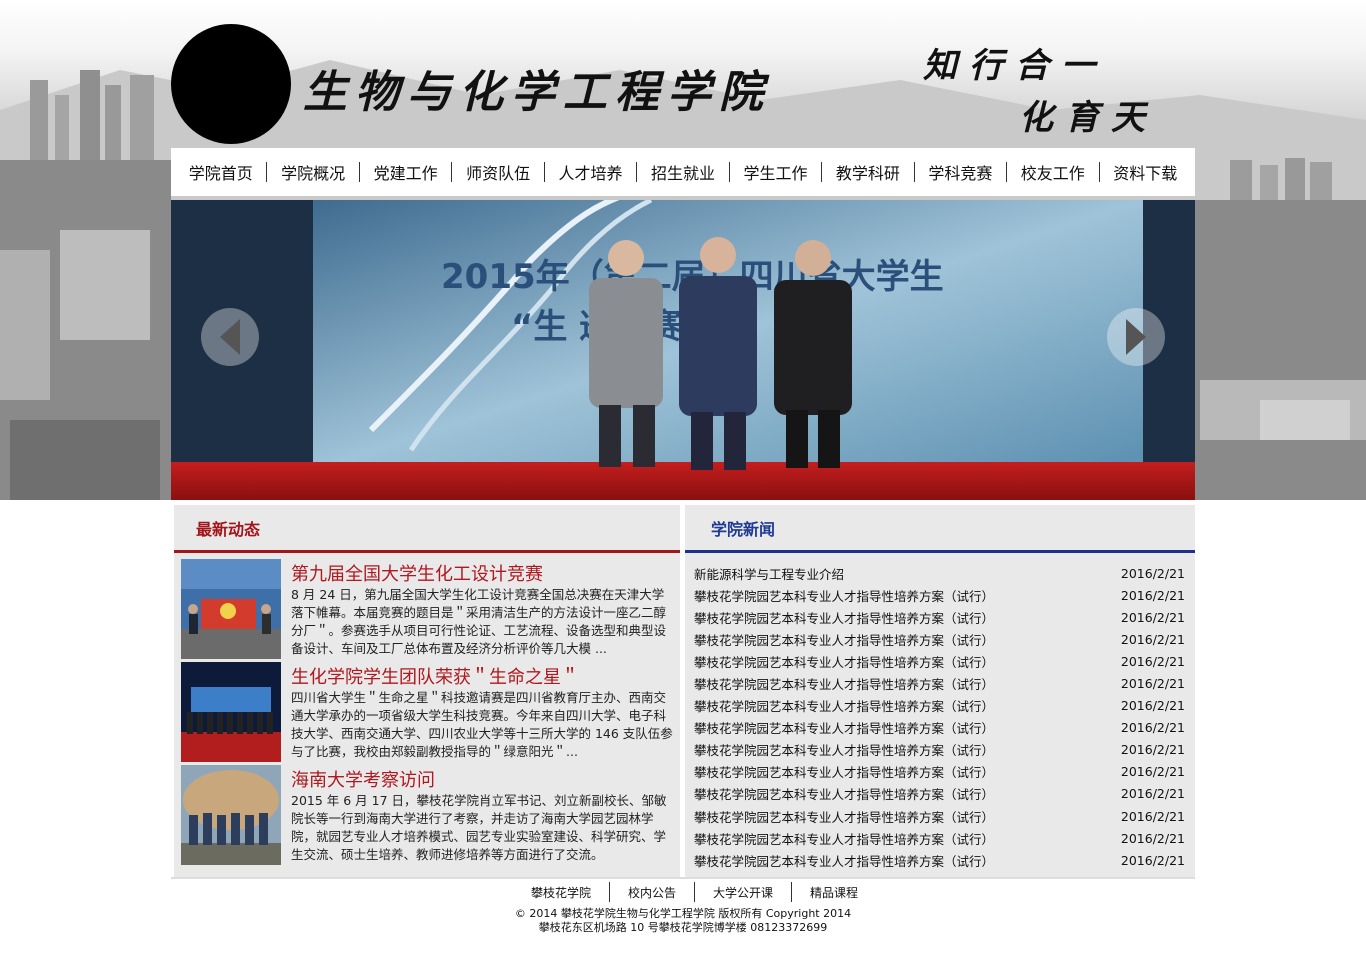 This screenshot has height=967, width=1366. Describe the element at coordinates (561, 892) in the screenshot. I see `footer-link-university: 攀枝花学院` at that location.